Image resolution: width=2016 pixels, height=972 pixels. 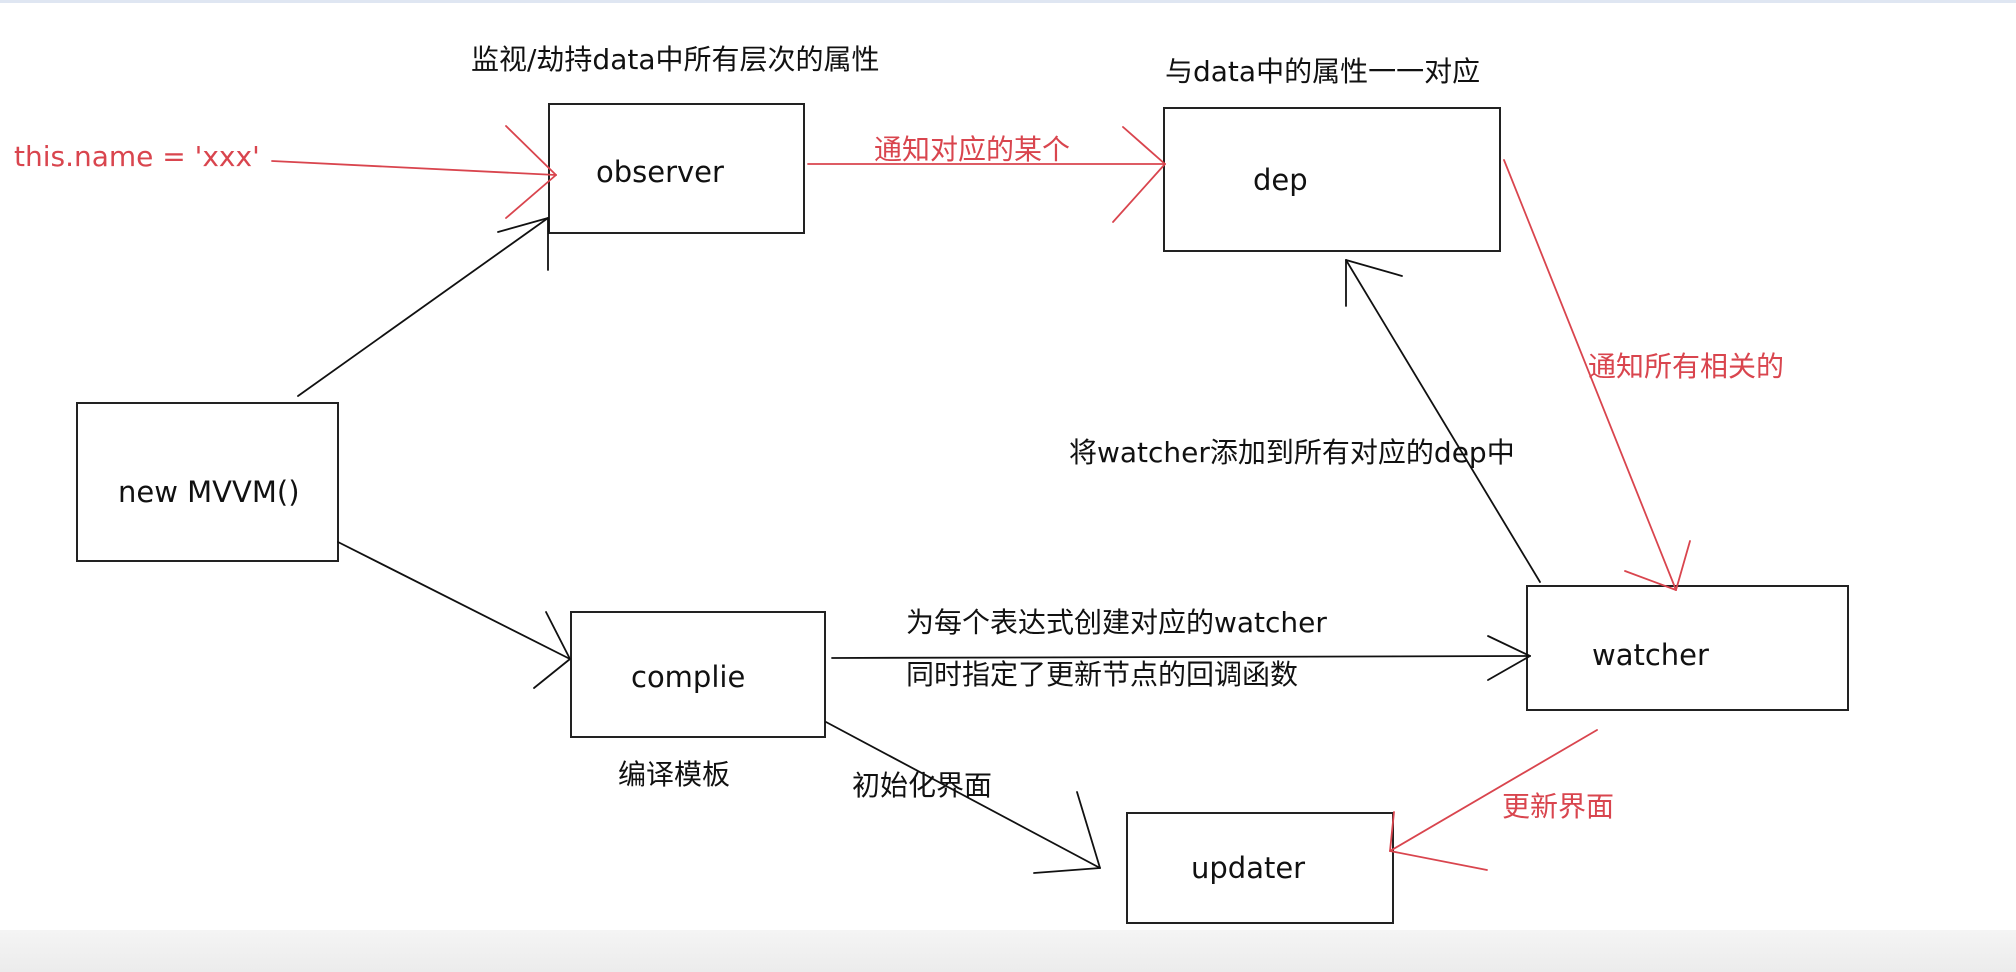 I want to click on dep-label: dep, so click(x=1280, y=180).